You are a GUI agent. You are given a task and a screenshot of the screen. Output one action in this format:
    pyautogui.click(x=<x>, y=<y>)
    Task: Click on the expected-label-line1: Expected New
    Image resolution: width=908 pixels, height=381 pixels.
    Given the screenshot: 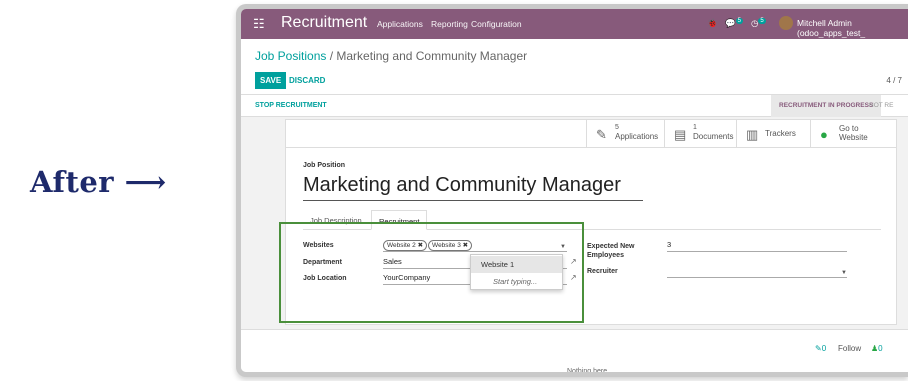 What is the action you would take?
    pyautogui.click(x=611, y=246)
    